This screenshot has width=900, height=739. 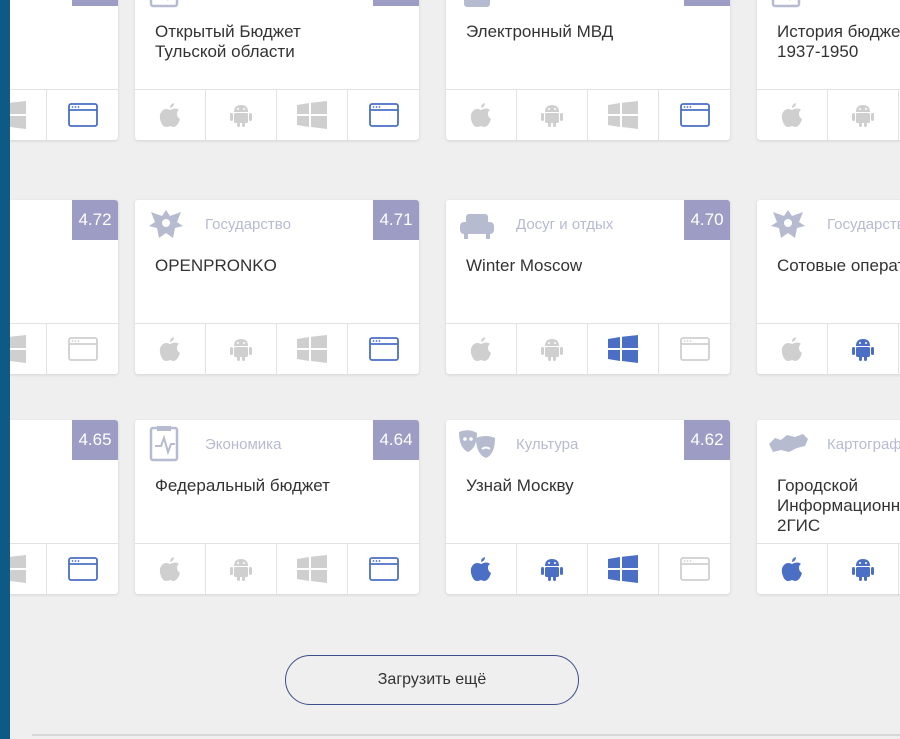 I want to click on rating-badge: 4.62, so click(x=707, y=440).